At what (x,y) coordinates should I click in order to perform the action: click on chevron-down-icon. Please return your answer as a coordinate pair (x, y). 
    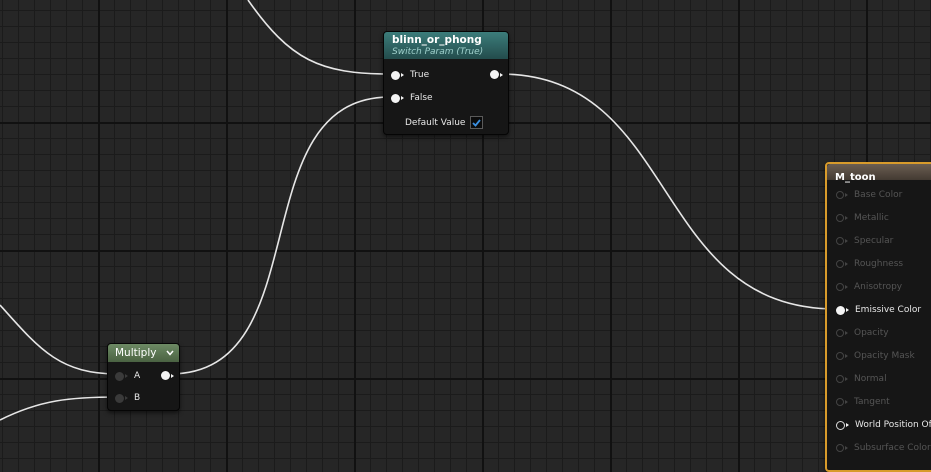
    Looking at the image, I should click on (170, 353).